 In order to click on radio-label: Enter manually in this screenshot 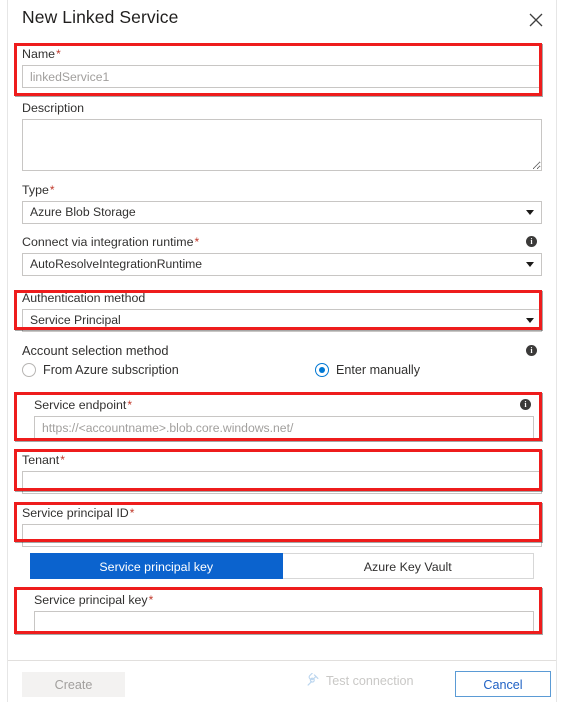, I will do `click(378, 370)`.